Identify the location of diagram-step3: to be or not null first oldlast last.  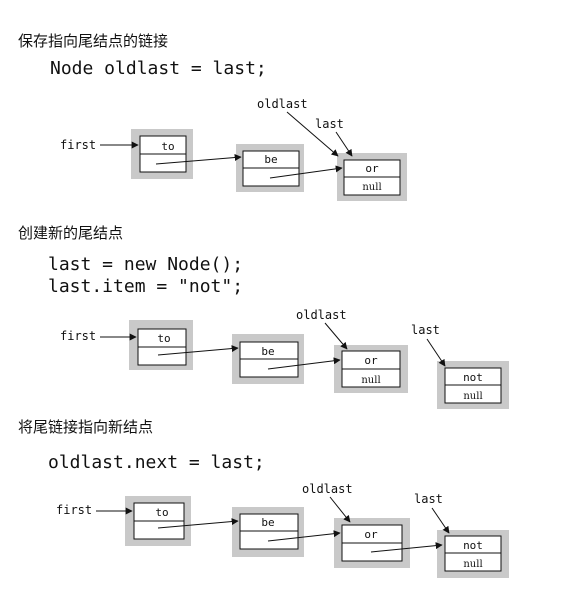
(282, 530).